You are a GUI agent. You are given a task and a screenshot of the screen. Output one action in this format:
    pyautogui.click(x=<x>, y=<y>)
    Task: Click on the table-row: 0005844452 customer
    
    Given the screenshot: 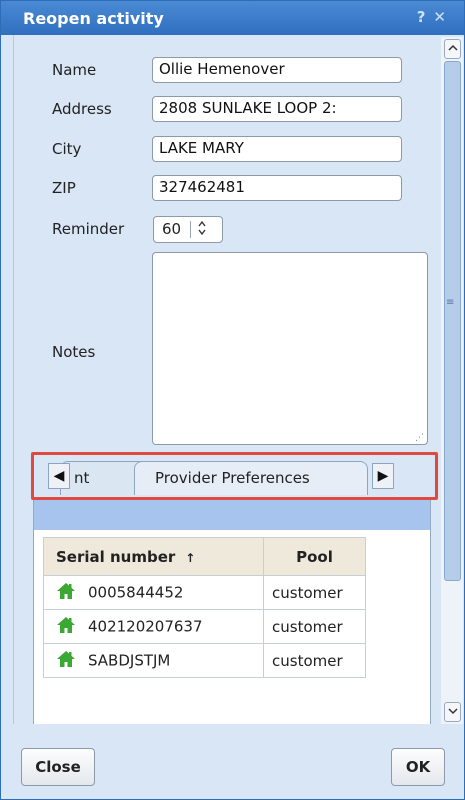 What is the action you would take?
    pyautogui.click(x=204, y=592)
    